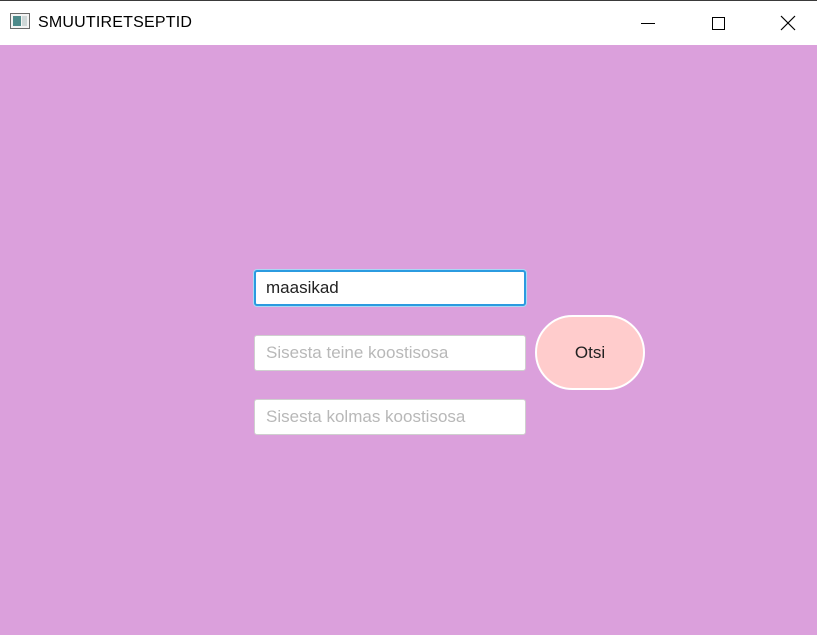 This screenshot has height=635, width=817. What do you see at coordinates (408, 22) in the screenshot?
I see `title-bar: SMUUTIRETSEPTID` at bounding box center [408, 22].